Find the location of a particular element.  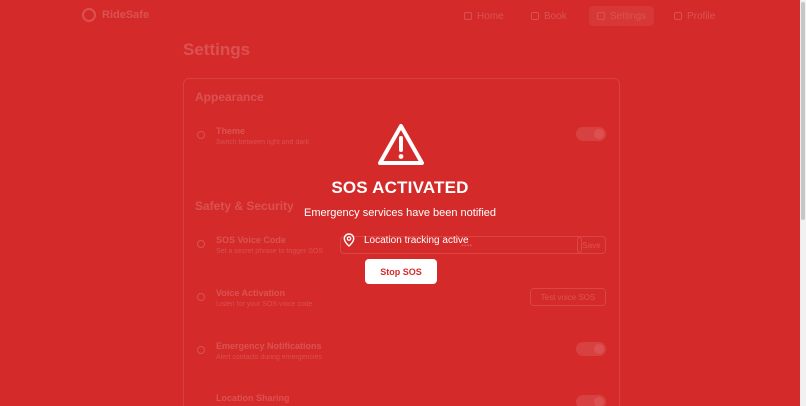

location-tracking-status: Location tracking active is located at coordinates (406, 240).